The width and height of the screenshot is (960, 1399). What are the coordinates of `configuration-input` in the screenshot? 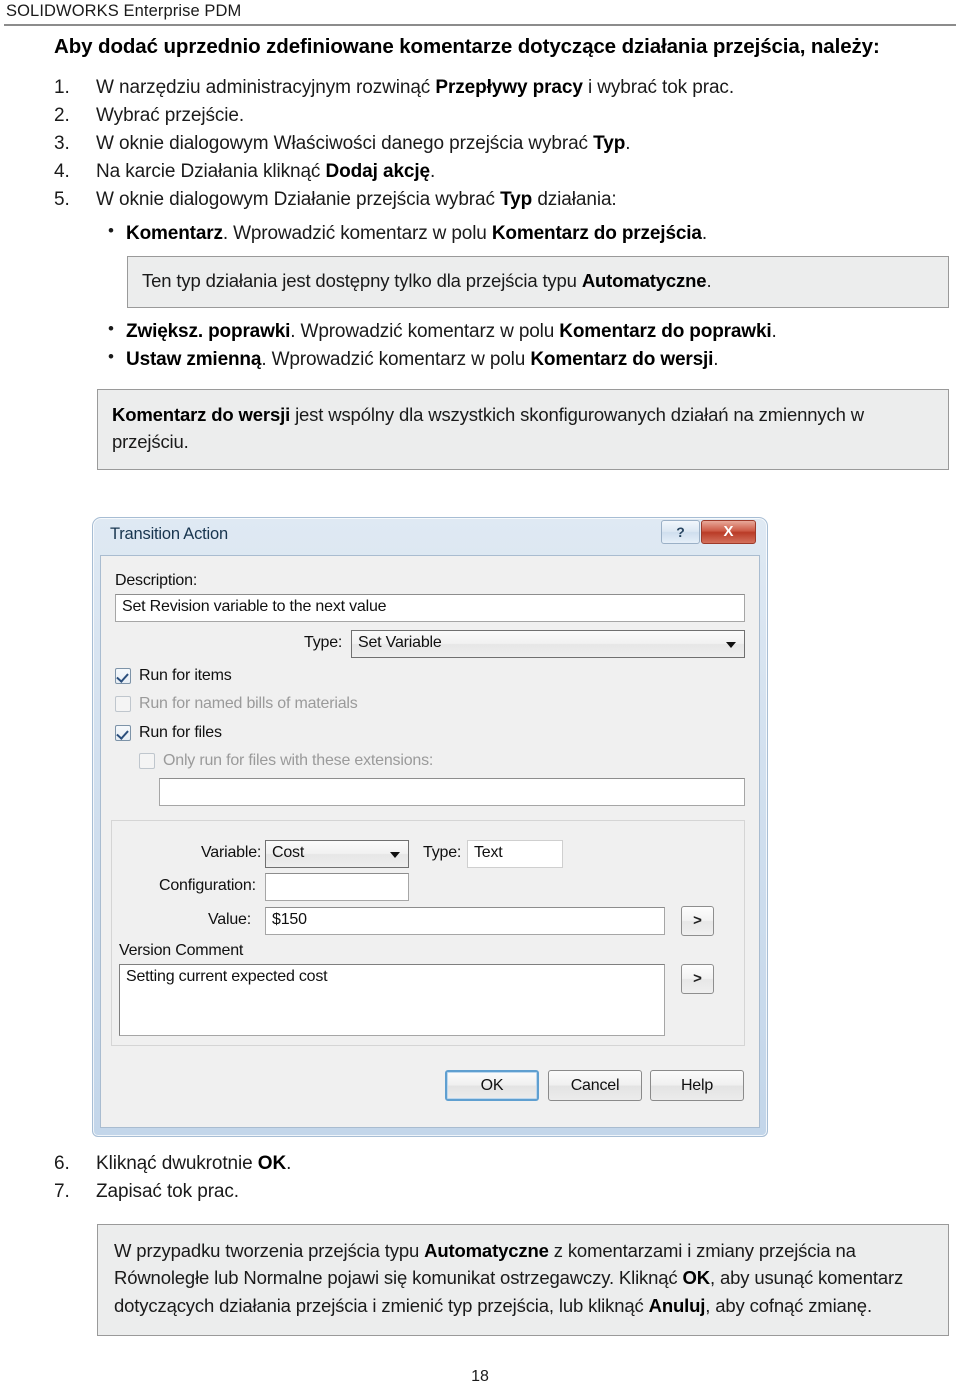 It's located at (337, 887).